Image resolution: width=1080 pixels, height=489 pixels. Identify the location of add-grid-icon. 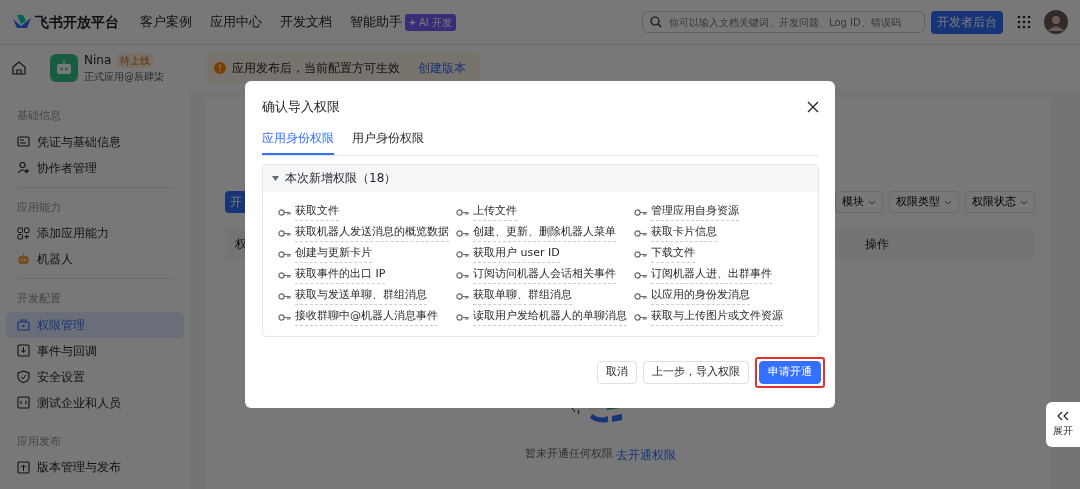
(23, 233).